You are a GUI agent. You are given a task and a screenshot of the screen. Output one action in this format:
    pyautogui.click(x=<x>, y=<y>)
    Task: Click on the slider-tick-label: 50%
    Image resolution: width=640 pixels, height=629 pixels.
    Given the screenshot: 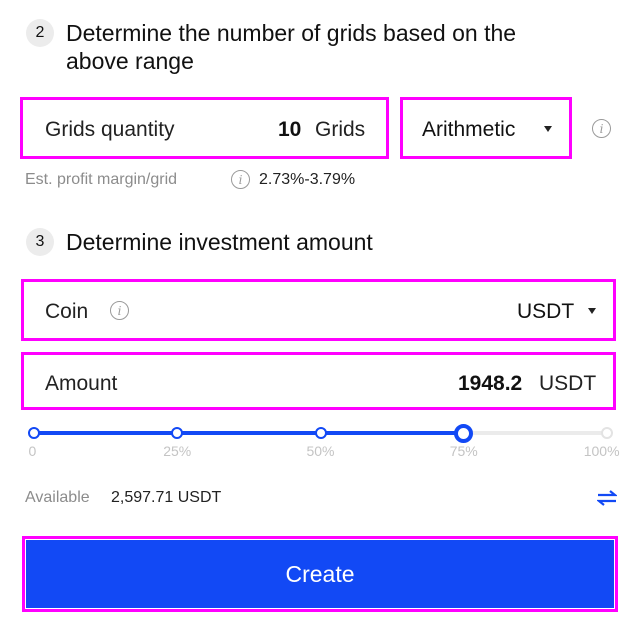 What is the action you would take?
    pyautogui.click(x=320, y=451)
    